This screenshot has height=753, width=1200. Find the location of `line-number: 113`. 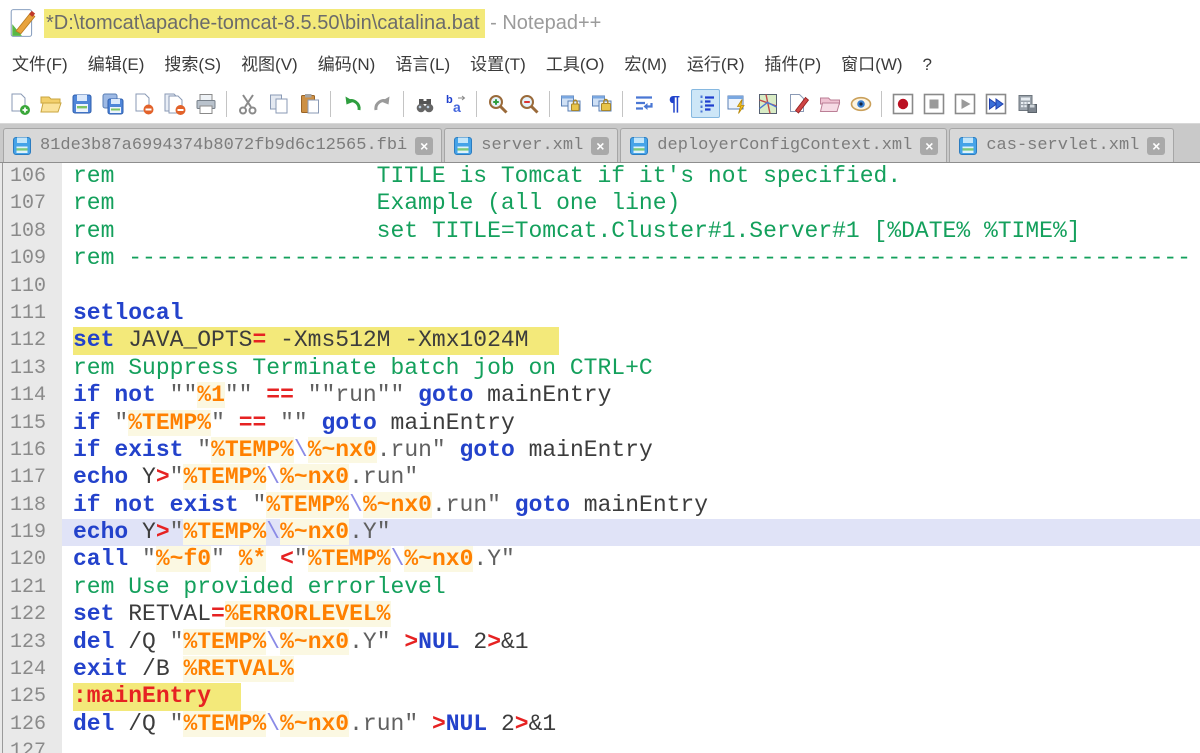

line-number: 113 is located at coordinates (31, 368).